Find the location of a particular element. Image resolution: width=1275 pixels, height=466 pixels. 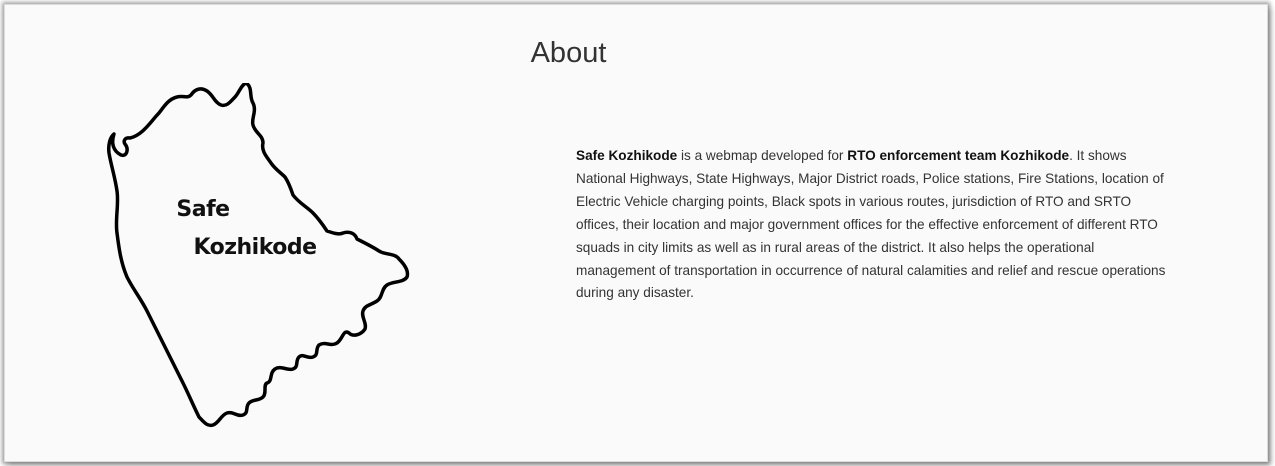

logo-text-safe: Safe is located at coordinates (203, 209).